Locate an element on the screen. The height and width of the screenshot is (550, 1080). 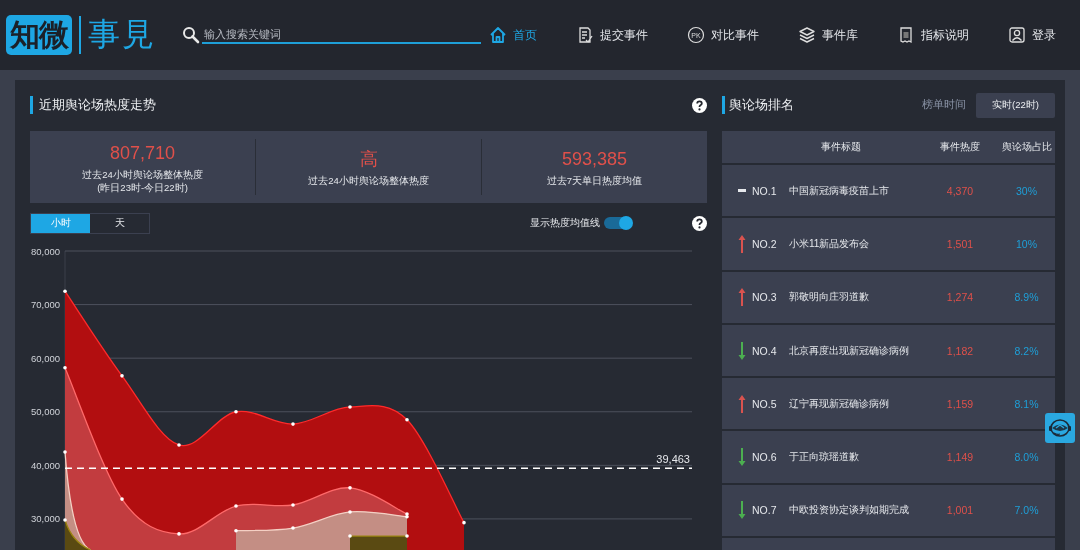
heat-value: 1,001 is located at coordinates (960, 510).